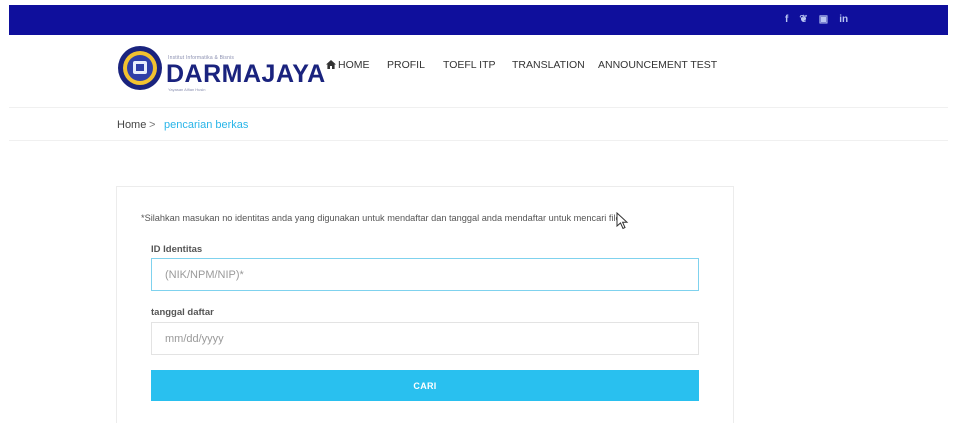 The height and width of the screenshot is (423, 956). What do you see at coordinates (354, 65) in the screenshot?
I see `nav-home-label: HOME` at bounding box center [354, 65].